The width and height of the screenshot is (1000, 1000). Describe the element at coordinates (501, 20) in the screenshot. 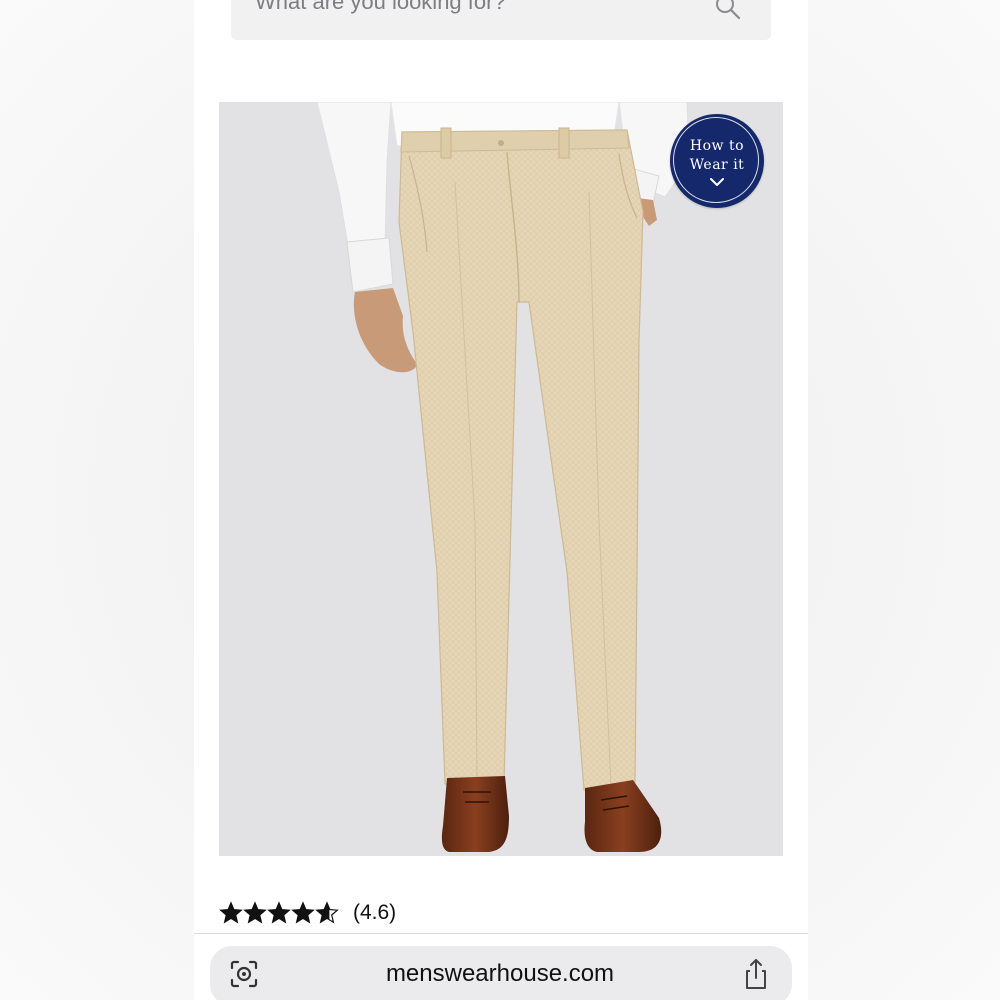

I see `search-bar` at that location.